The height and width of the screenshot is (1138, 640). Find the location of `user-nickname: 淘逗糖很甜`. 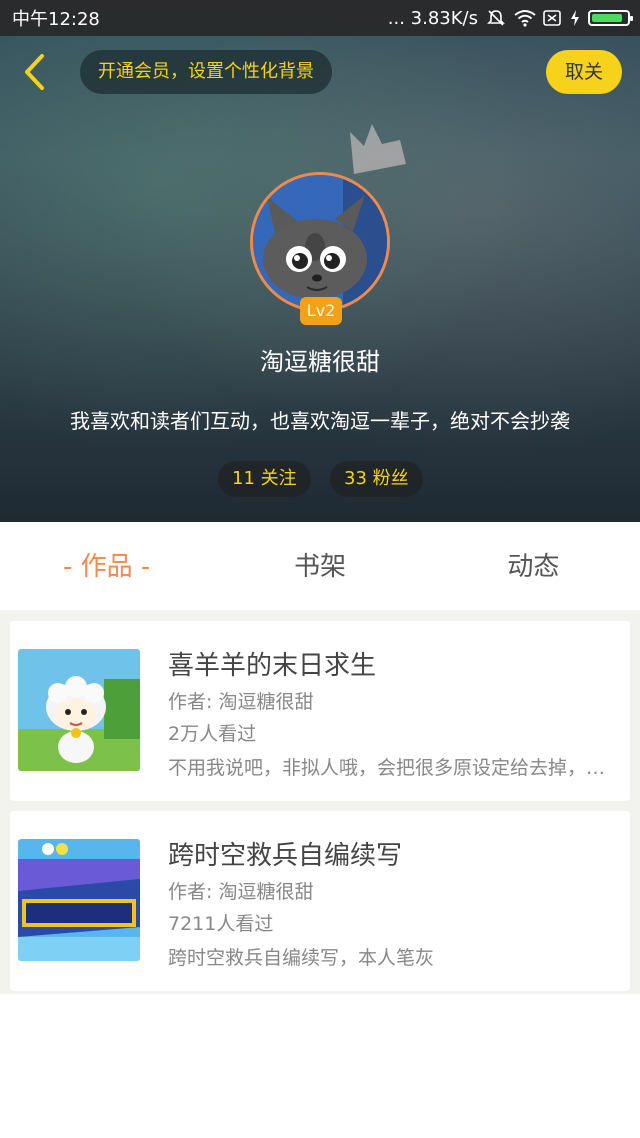

user-nickname: 淘逗糖很甜 is located at coordinates (320, 362).